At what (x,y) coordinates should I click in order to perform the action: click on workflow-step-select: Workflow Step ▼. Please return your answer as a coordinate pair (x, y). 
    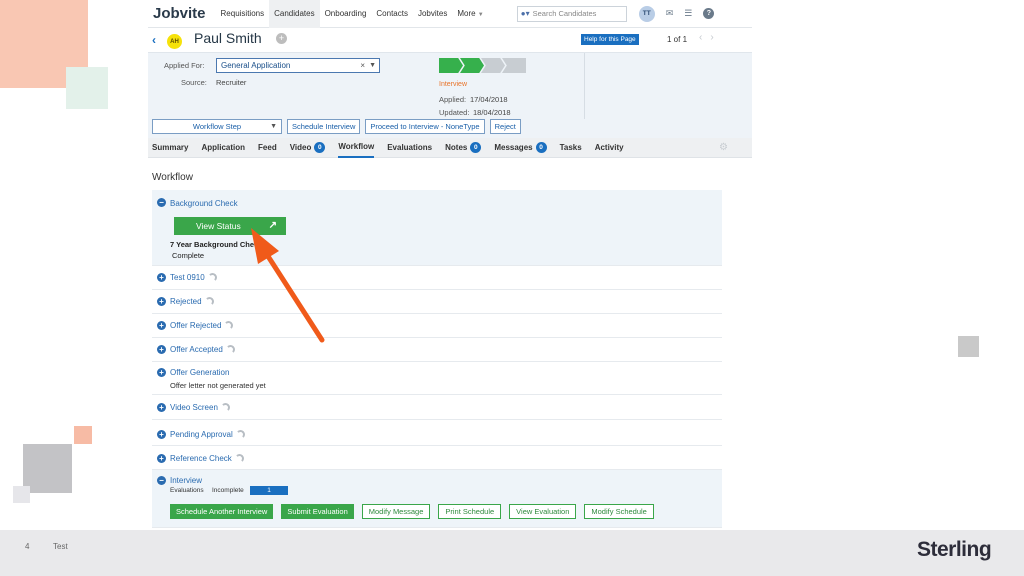
    Looking at the image, I should click on (217, 126).